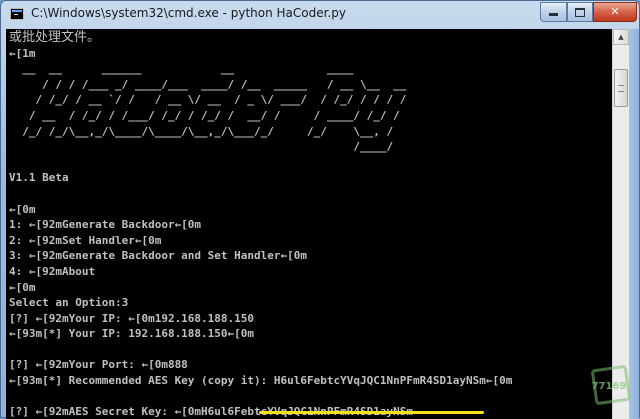  I want to click on console-line: /____/, so click(201, 147).